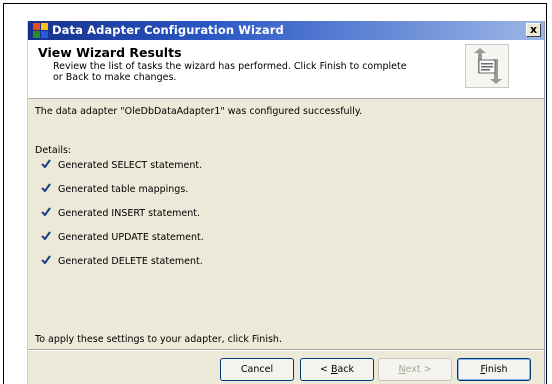 This screenshot has width=552, height=384. I want to click on button-separator, so click(286, 350).